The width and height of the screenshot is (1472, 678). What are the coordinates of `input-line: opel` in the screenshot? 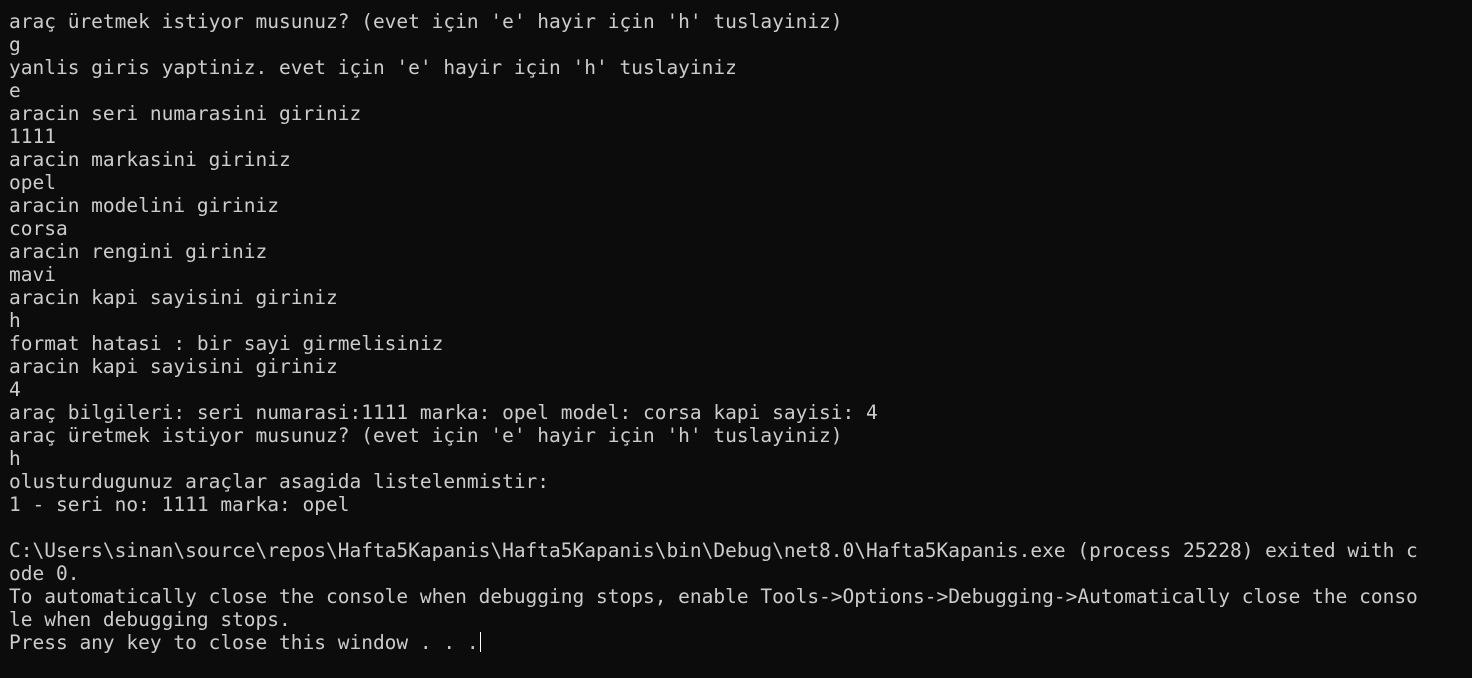 It's located at (32, 182).